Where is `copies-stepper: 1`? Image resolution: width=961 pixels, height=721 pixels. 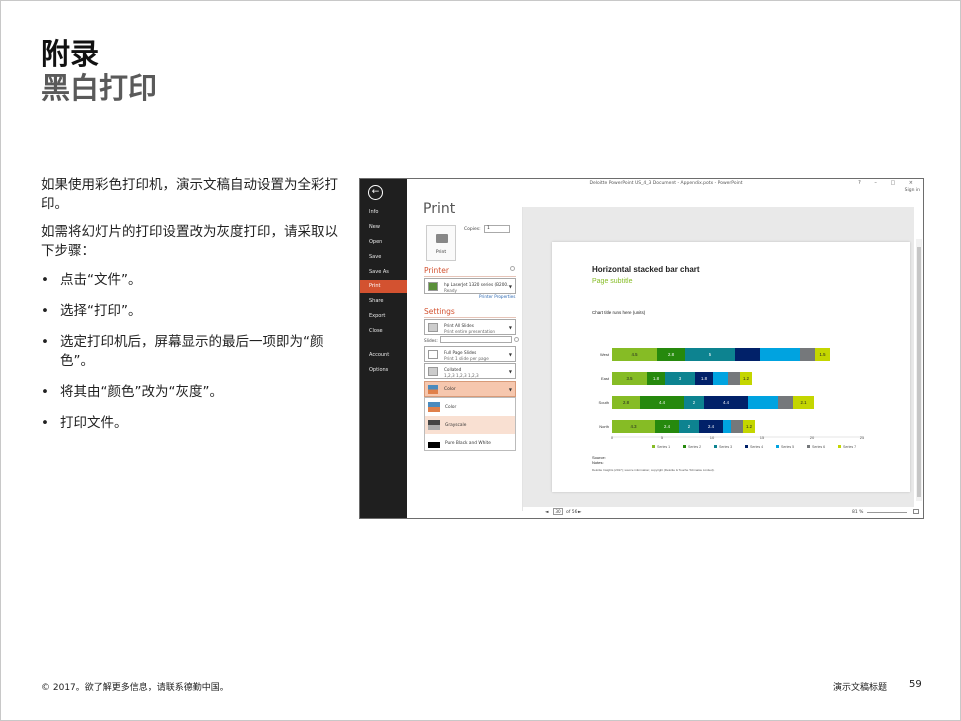 copies-stepper: 1 is located at coordinates (497, 229).